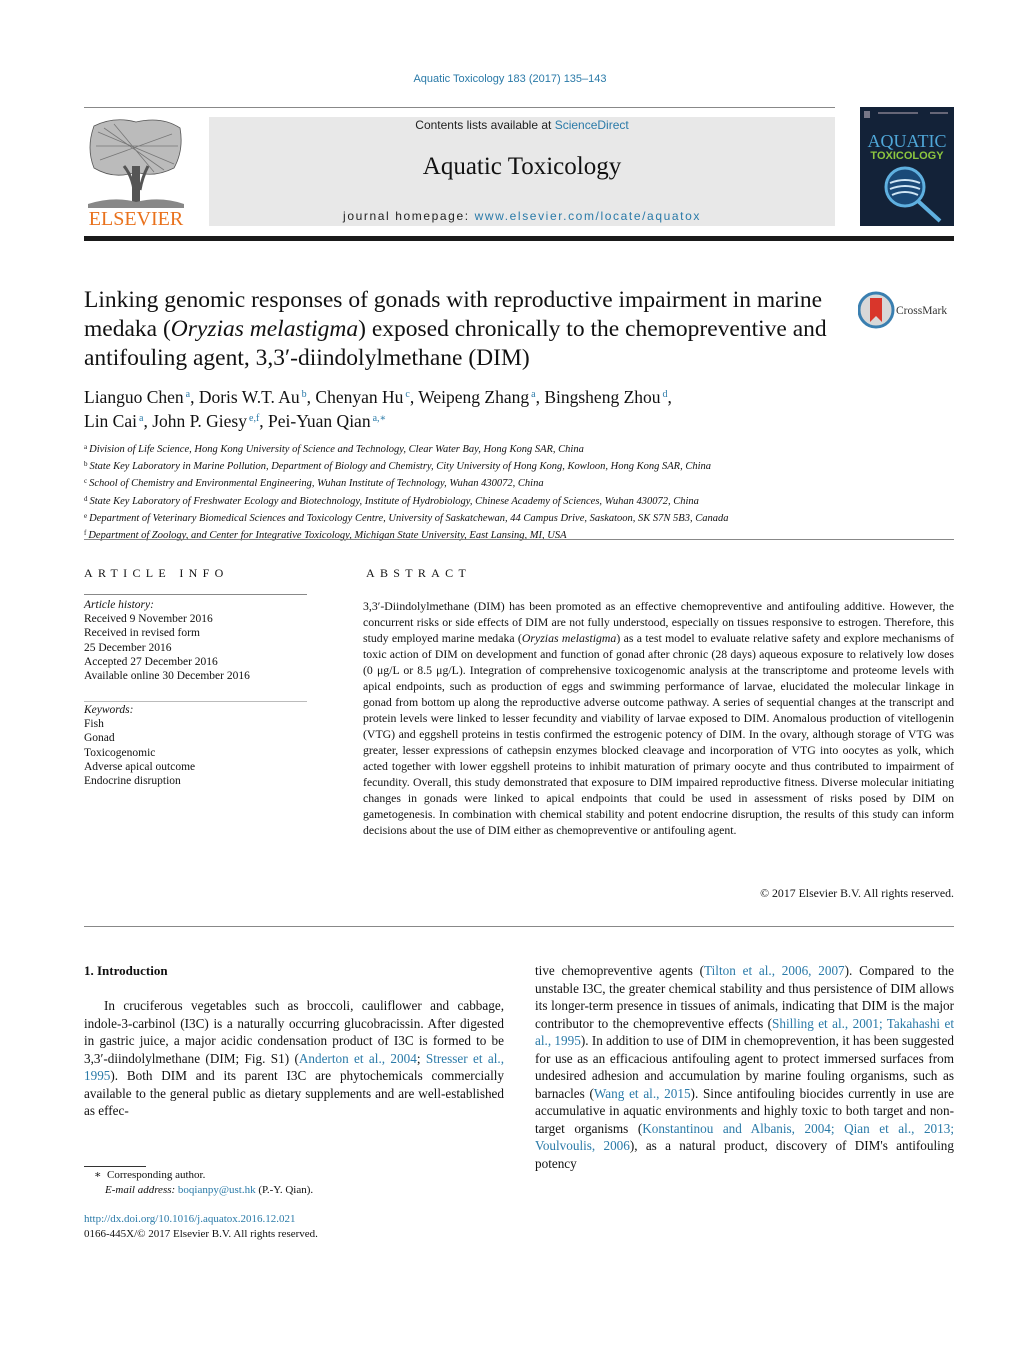  Describe the element at coordinates (254, 418) in the screenshot. I see `author-affiliation-marker: e,f` at that location.